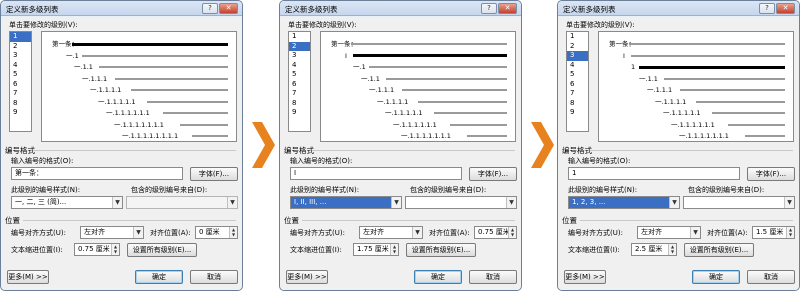 This screenshot has width=800, height=293. I want to click on text-indent-spinner: 1.75 厘米 ▲ ▼, so click(376, 249).